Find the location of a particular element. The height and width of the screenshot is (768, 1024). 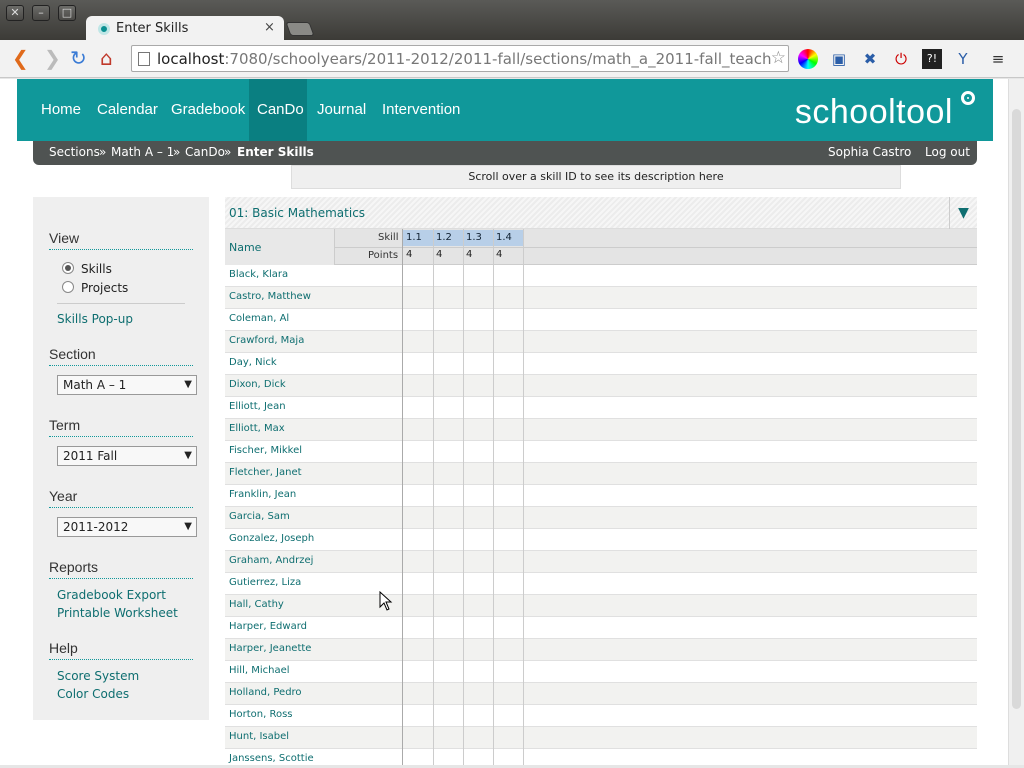

skill-id-cell: 1.3 is located at coordinates (478, 238).